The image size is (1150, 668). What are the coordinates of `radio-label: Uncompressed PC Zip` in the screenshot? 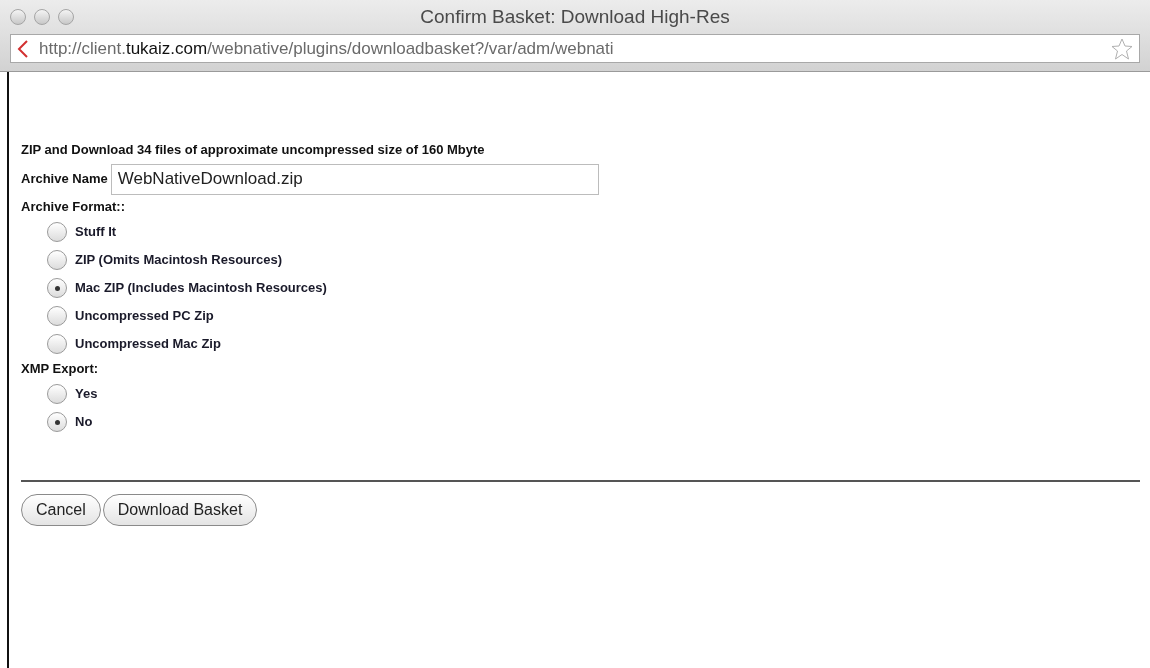 It's located at (144, 316).